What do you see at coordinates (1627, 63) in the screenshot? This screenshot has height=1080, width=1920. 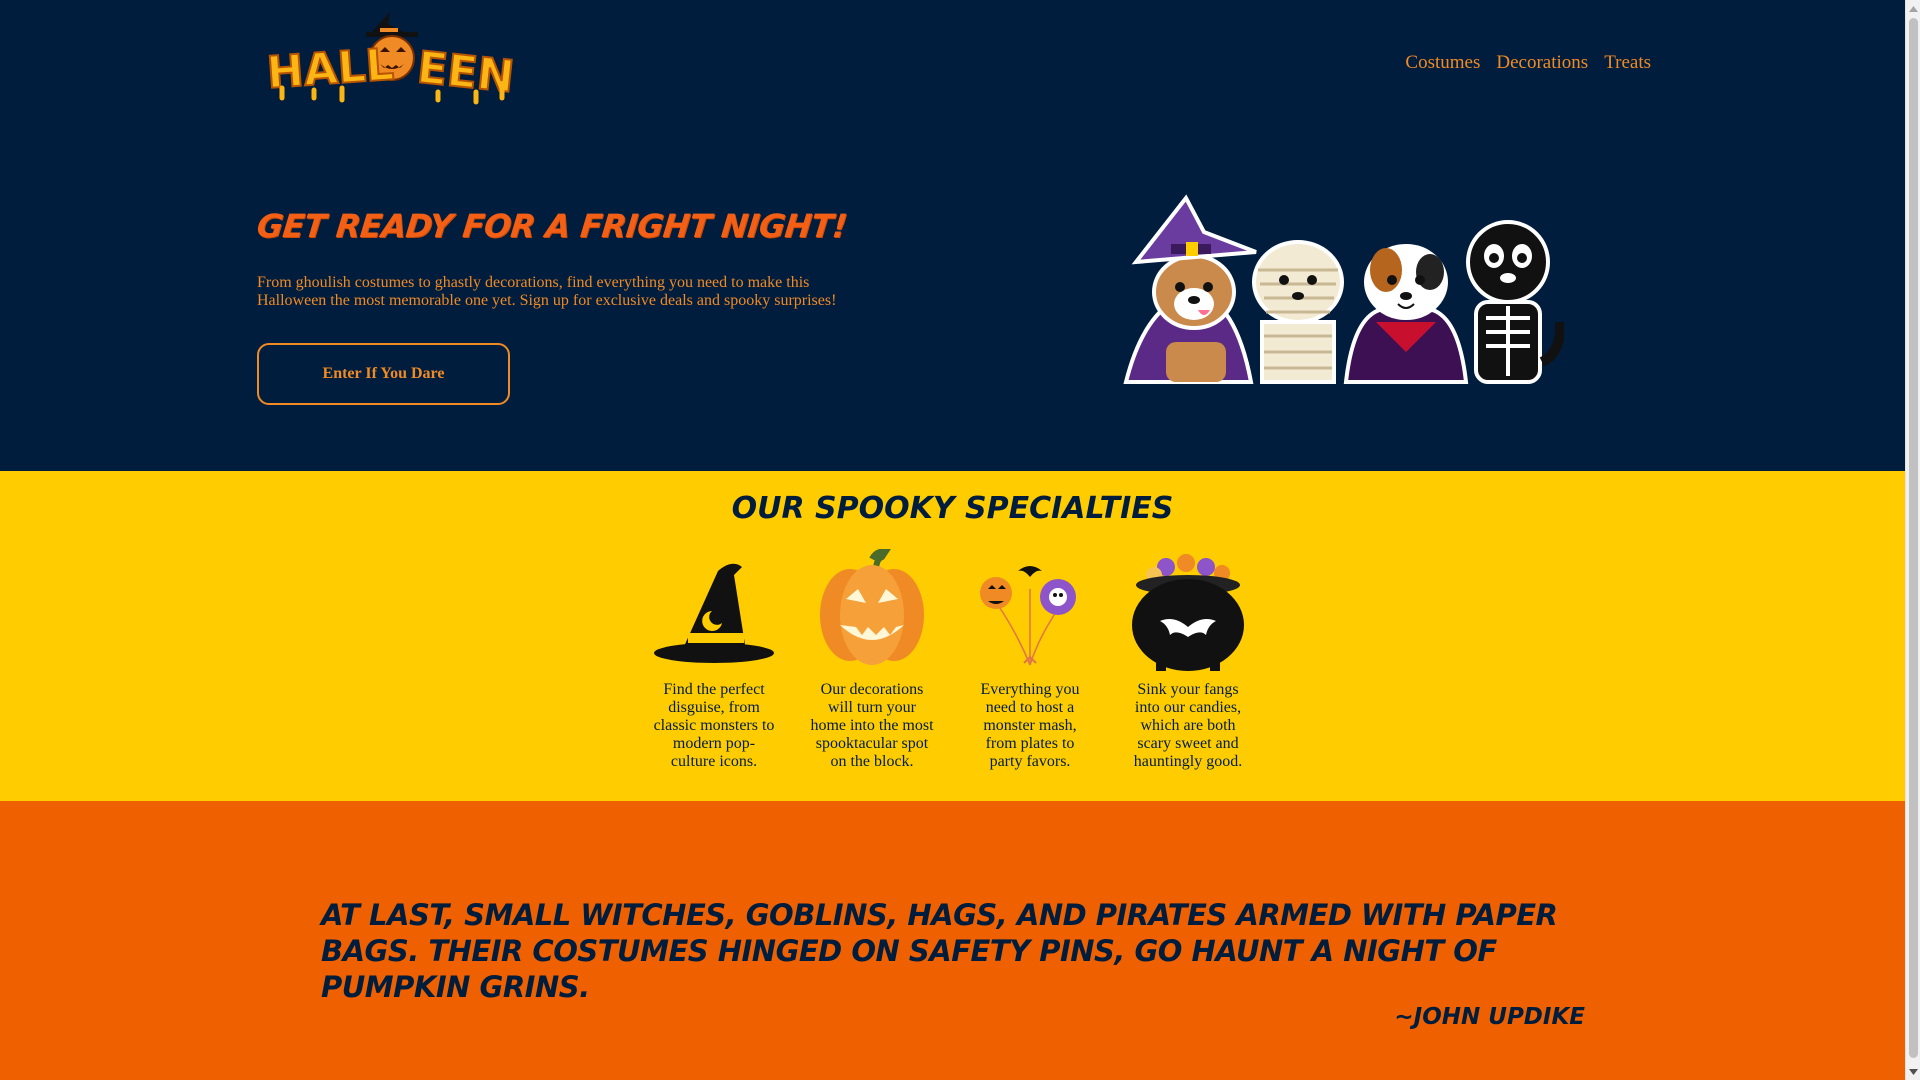 I see `nav-link-treats: Treats` at bounding box center [1627, 63].